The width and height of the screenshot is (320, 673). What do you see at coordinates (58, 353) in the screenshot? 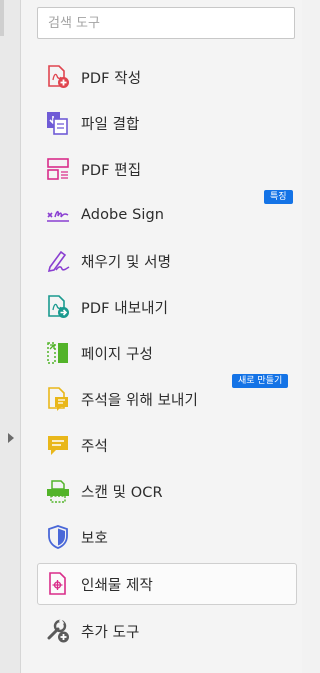
I see `organize-pages-icon` at bounding box center [58, 353].